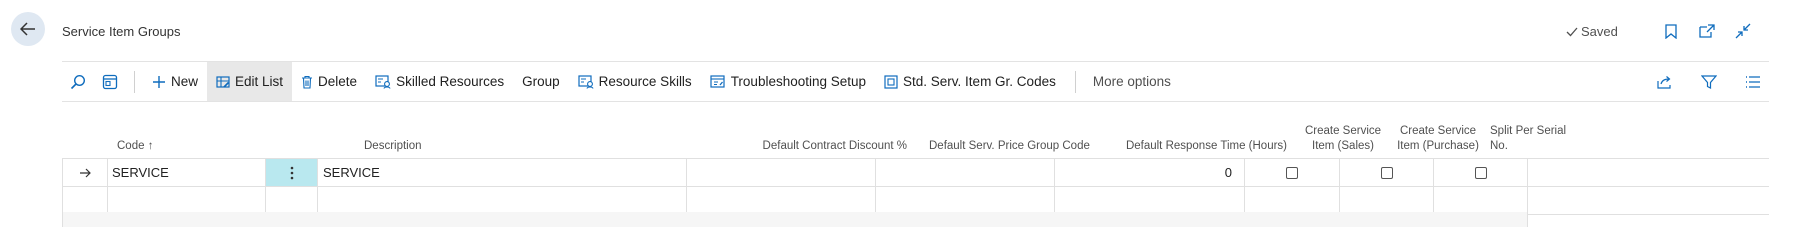 The height and width of the screenshot is (240, 1815). I want to click on description-cell: SERVICE, so click(501, 172).